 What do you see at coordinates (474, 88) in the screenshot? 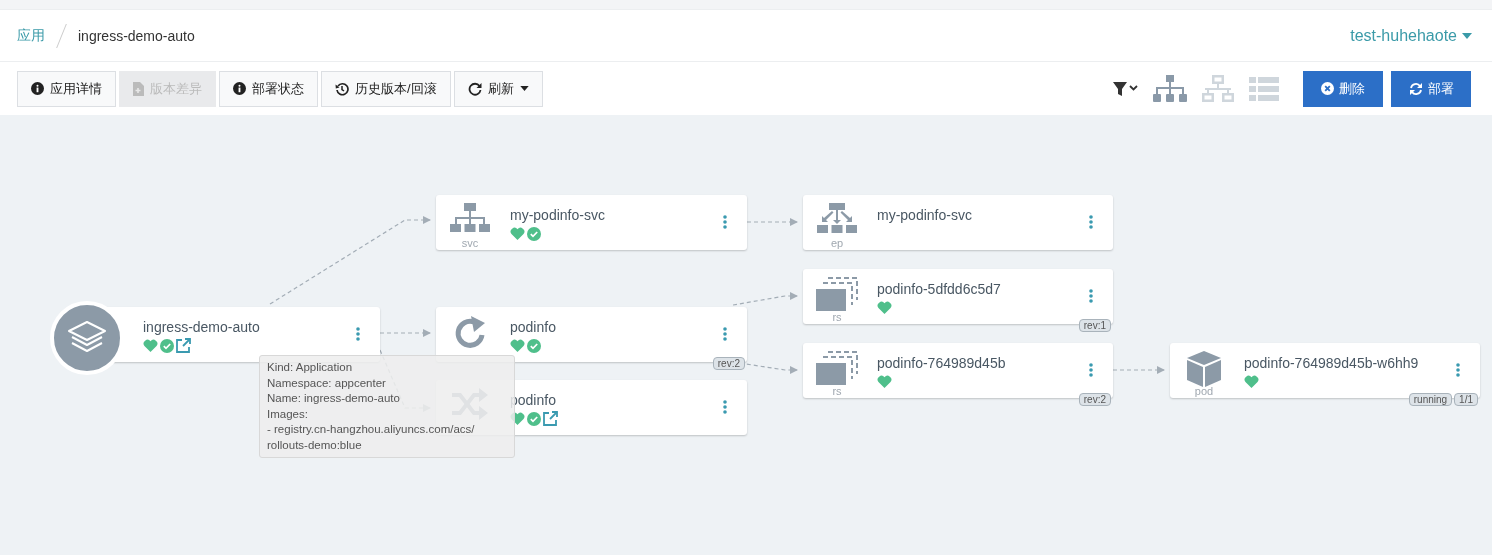
I see `refresh-icon` at bounding box center [474, 88].